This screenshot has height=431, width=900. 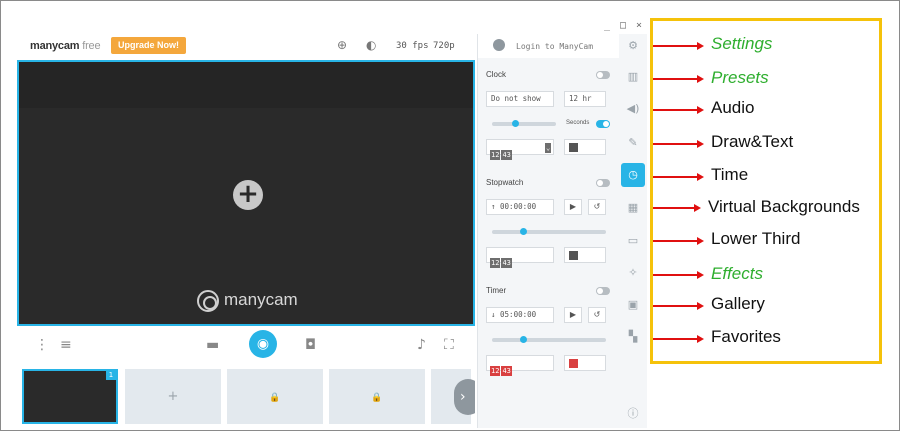 What do you see at coordinates (464, 397) in the screenshot?
I see `scroll-right-arrow: ›` at bounding box center [464, 397].